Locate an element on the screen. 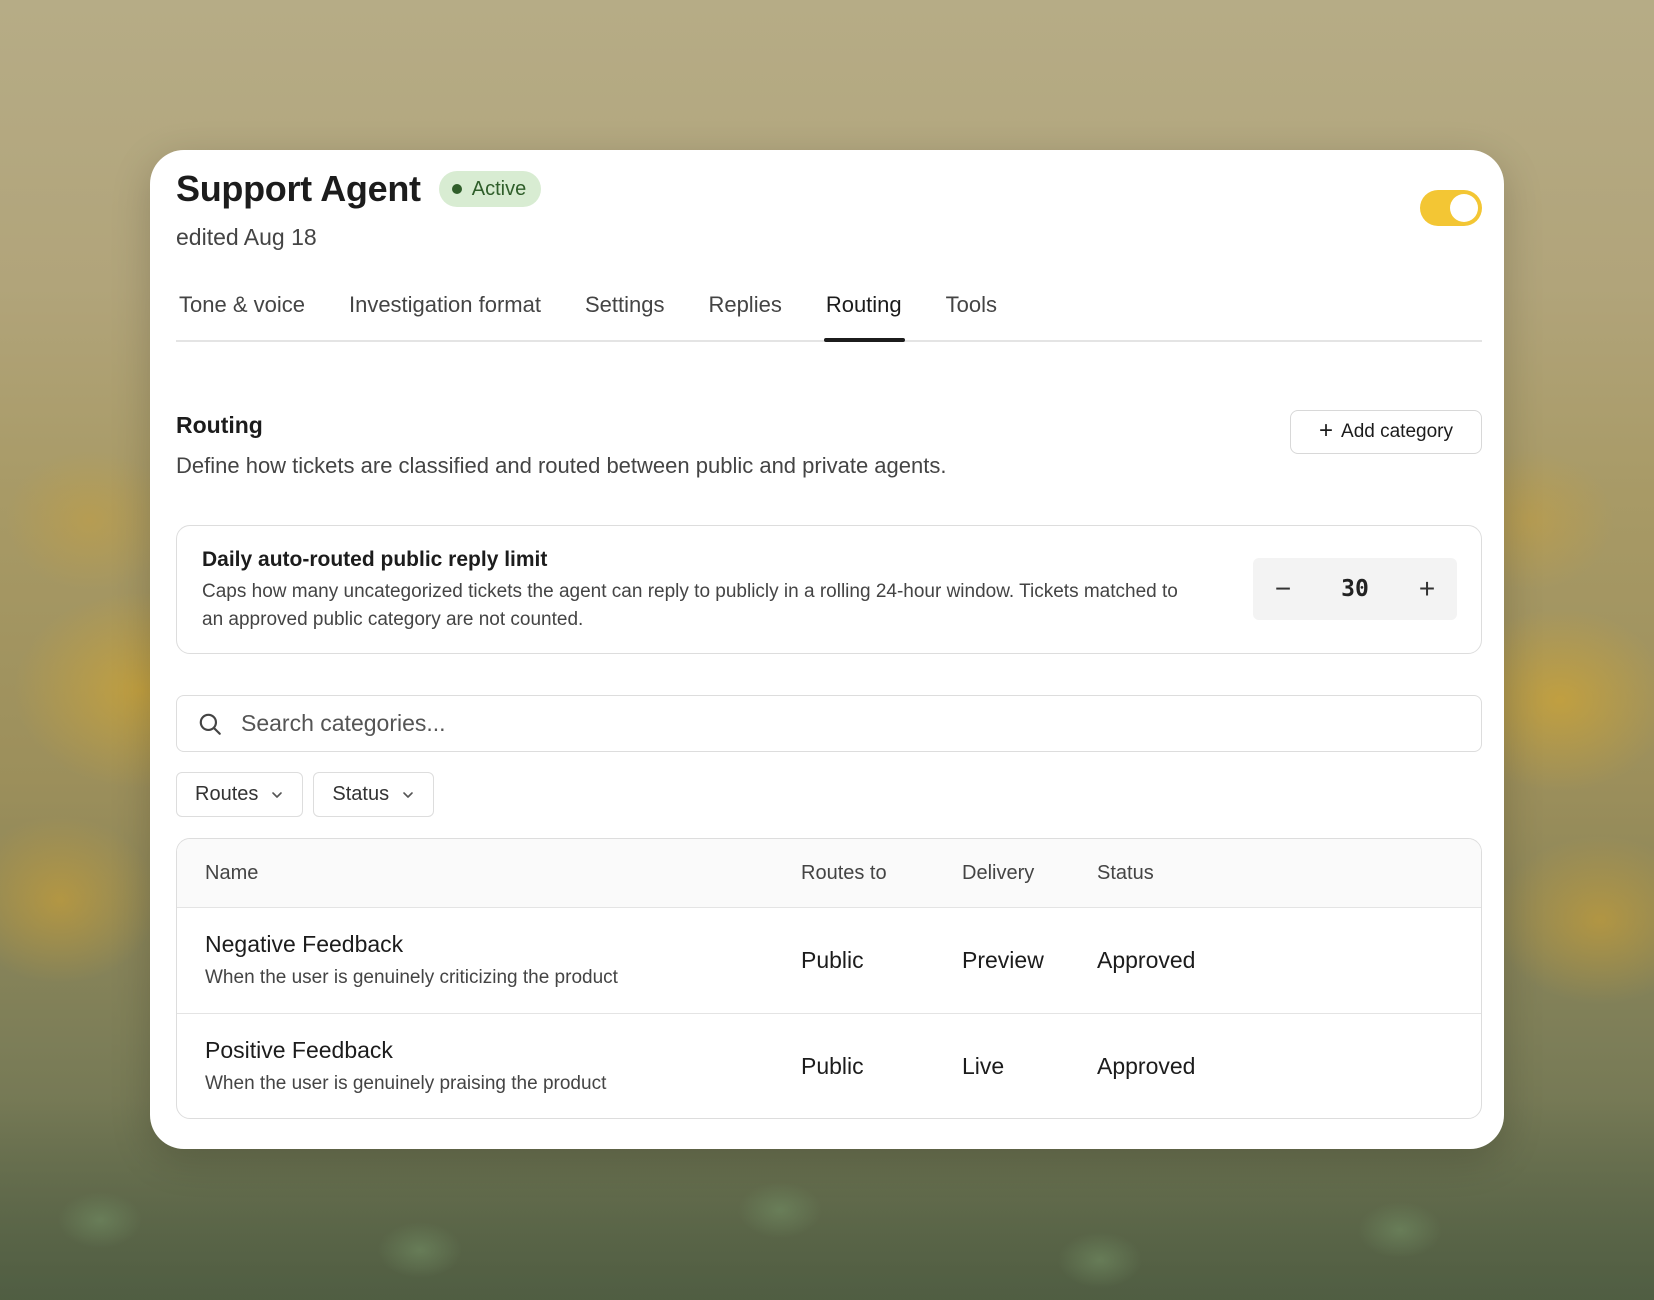 This screenshot has width=1654, height=1300. table-header: Name Routes to Delivery Status is located at coordinates (829, 873).